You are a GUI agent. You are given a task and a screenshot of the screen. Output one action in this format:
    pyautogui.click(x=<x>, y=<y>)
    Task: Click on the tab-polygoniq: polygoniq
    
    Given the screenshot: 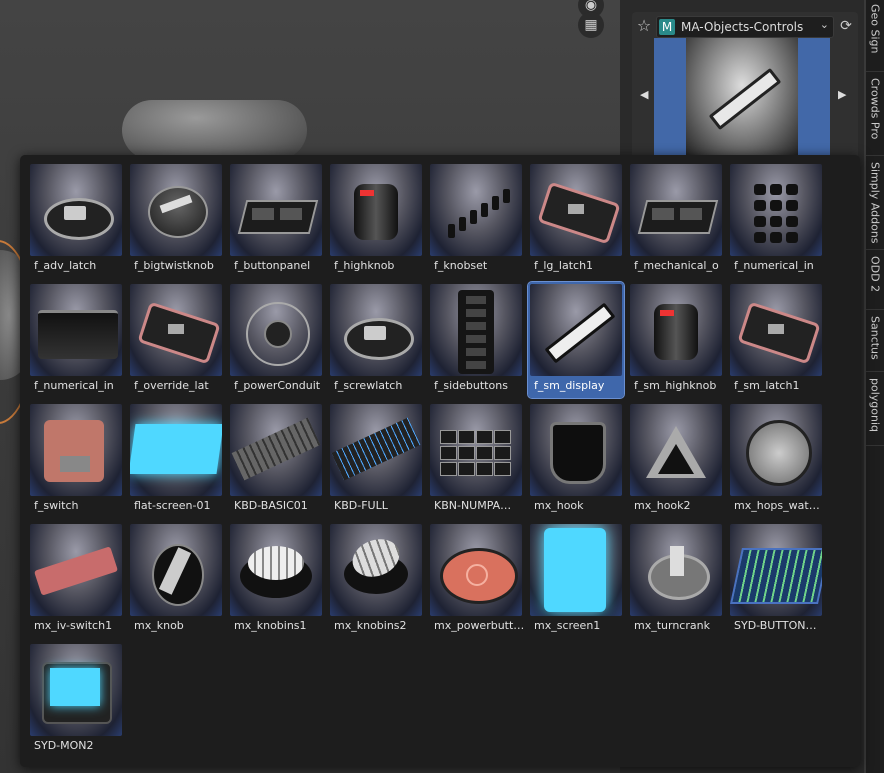 What is the action you would take?
    pyautogui.click(x=875, y=410)
    